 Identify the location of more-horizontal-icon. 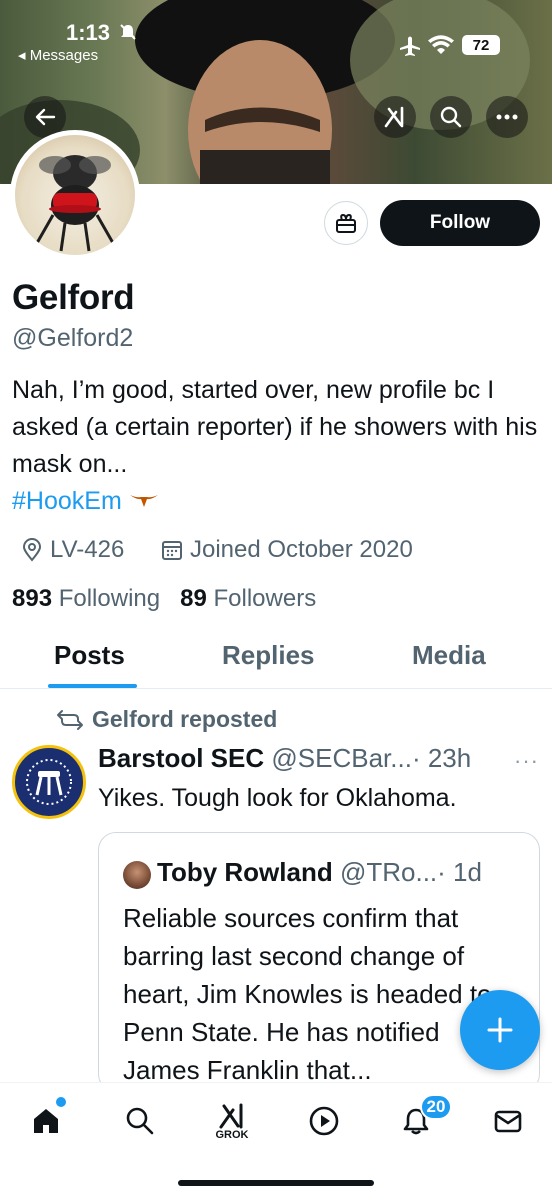
(507, 117).